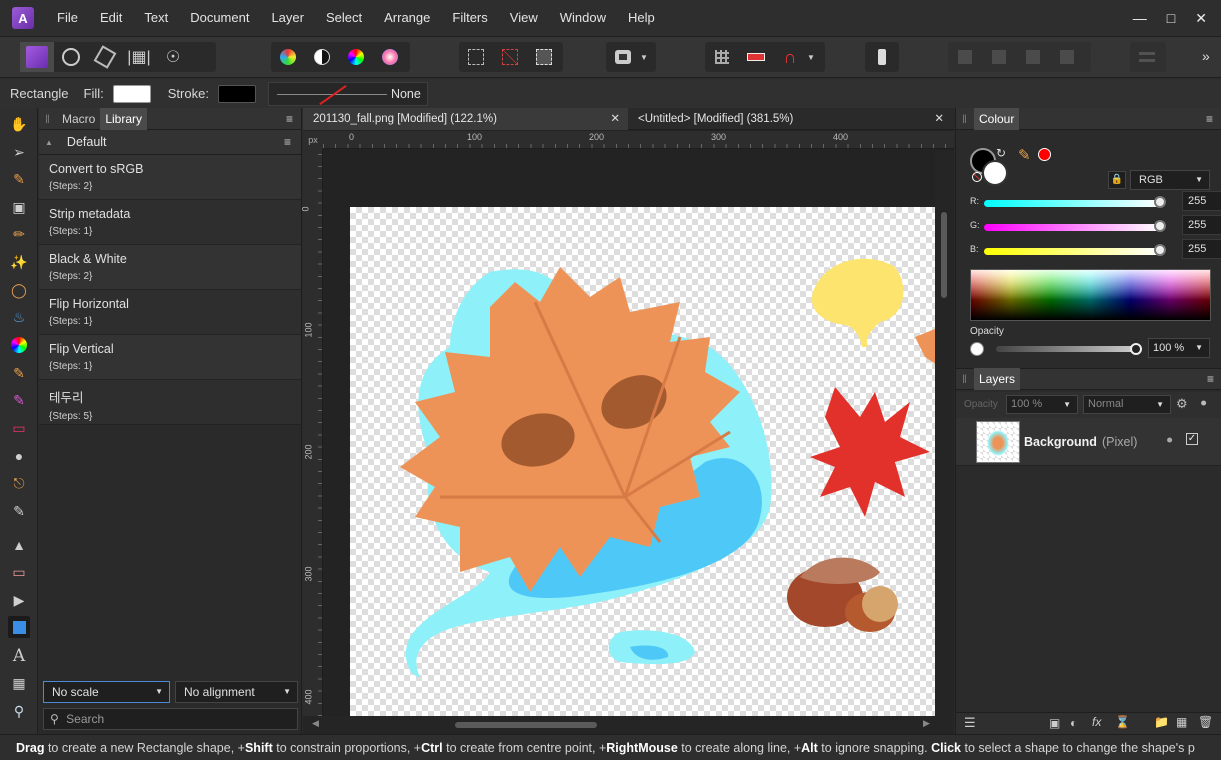 This screenshot has height=760, width=1221. Describe the element at coordinates (1161, 722) in the screenshot. I see `group-folder-icon: 📁` at that location.